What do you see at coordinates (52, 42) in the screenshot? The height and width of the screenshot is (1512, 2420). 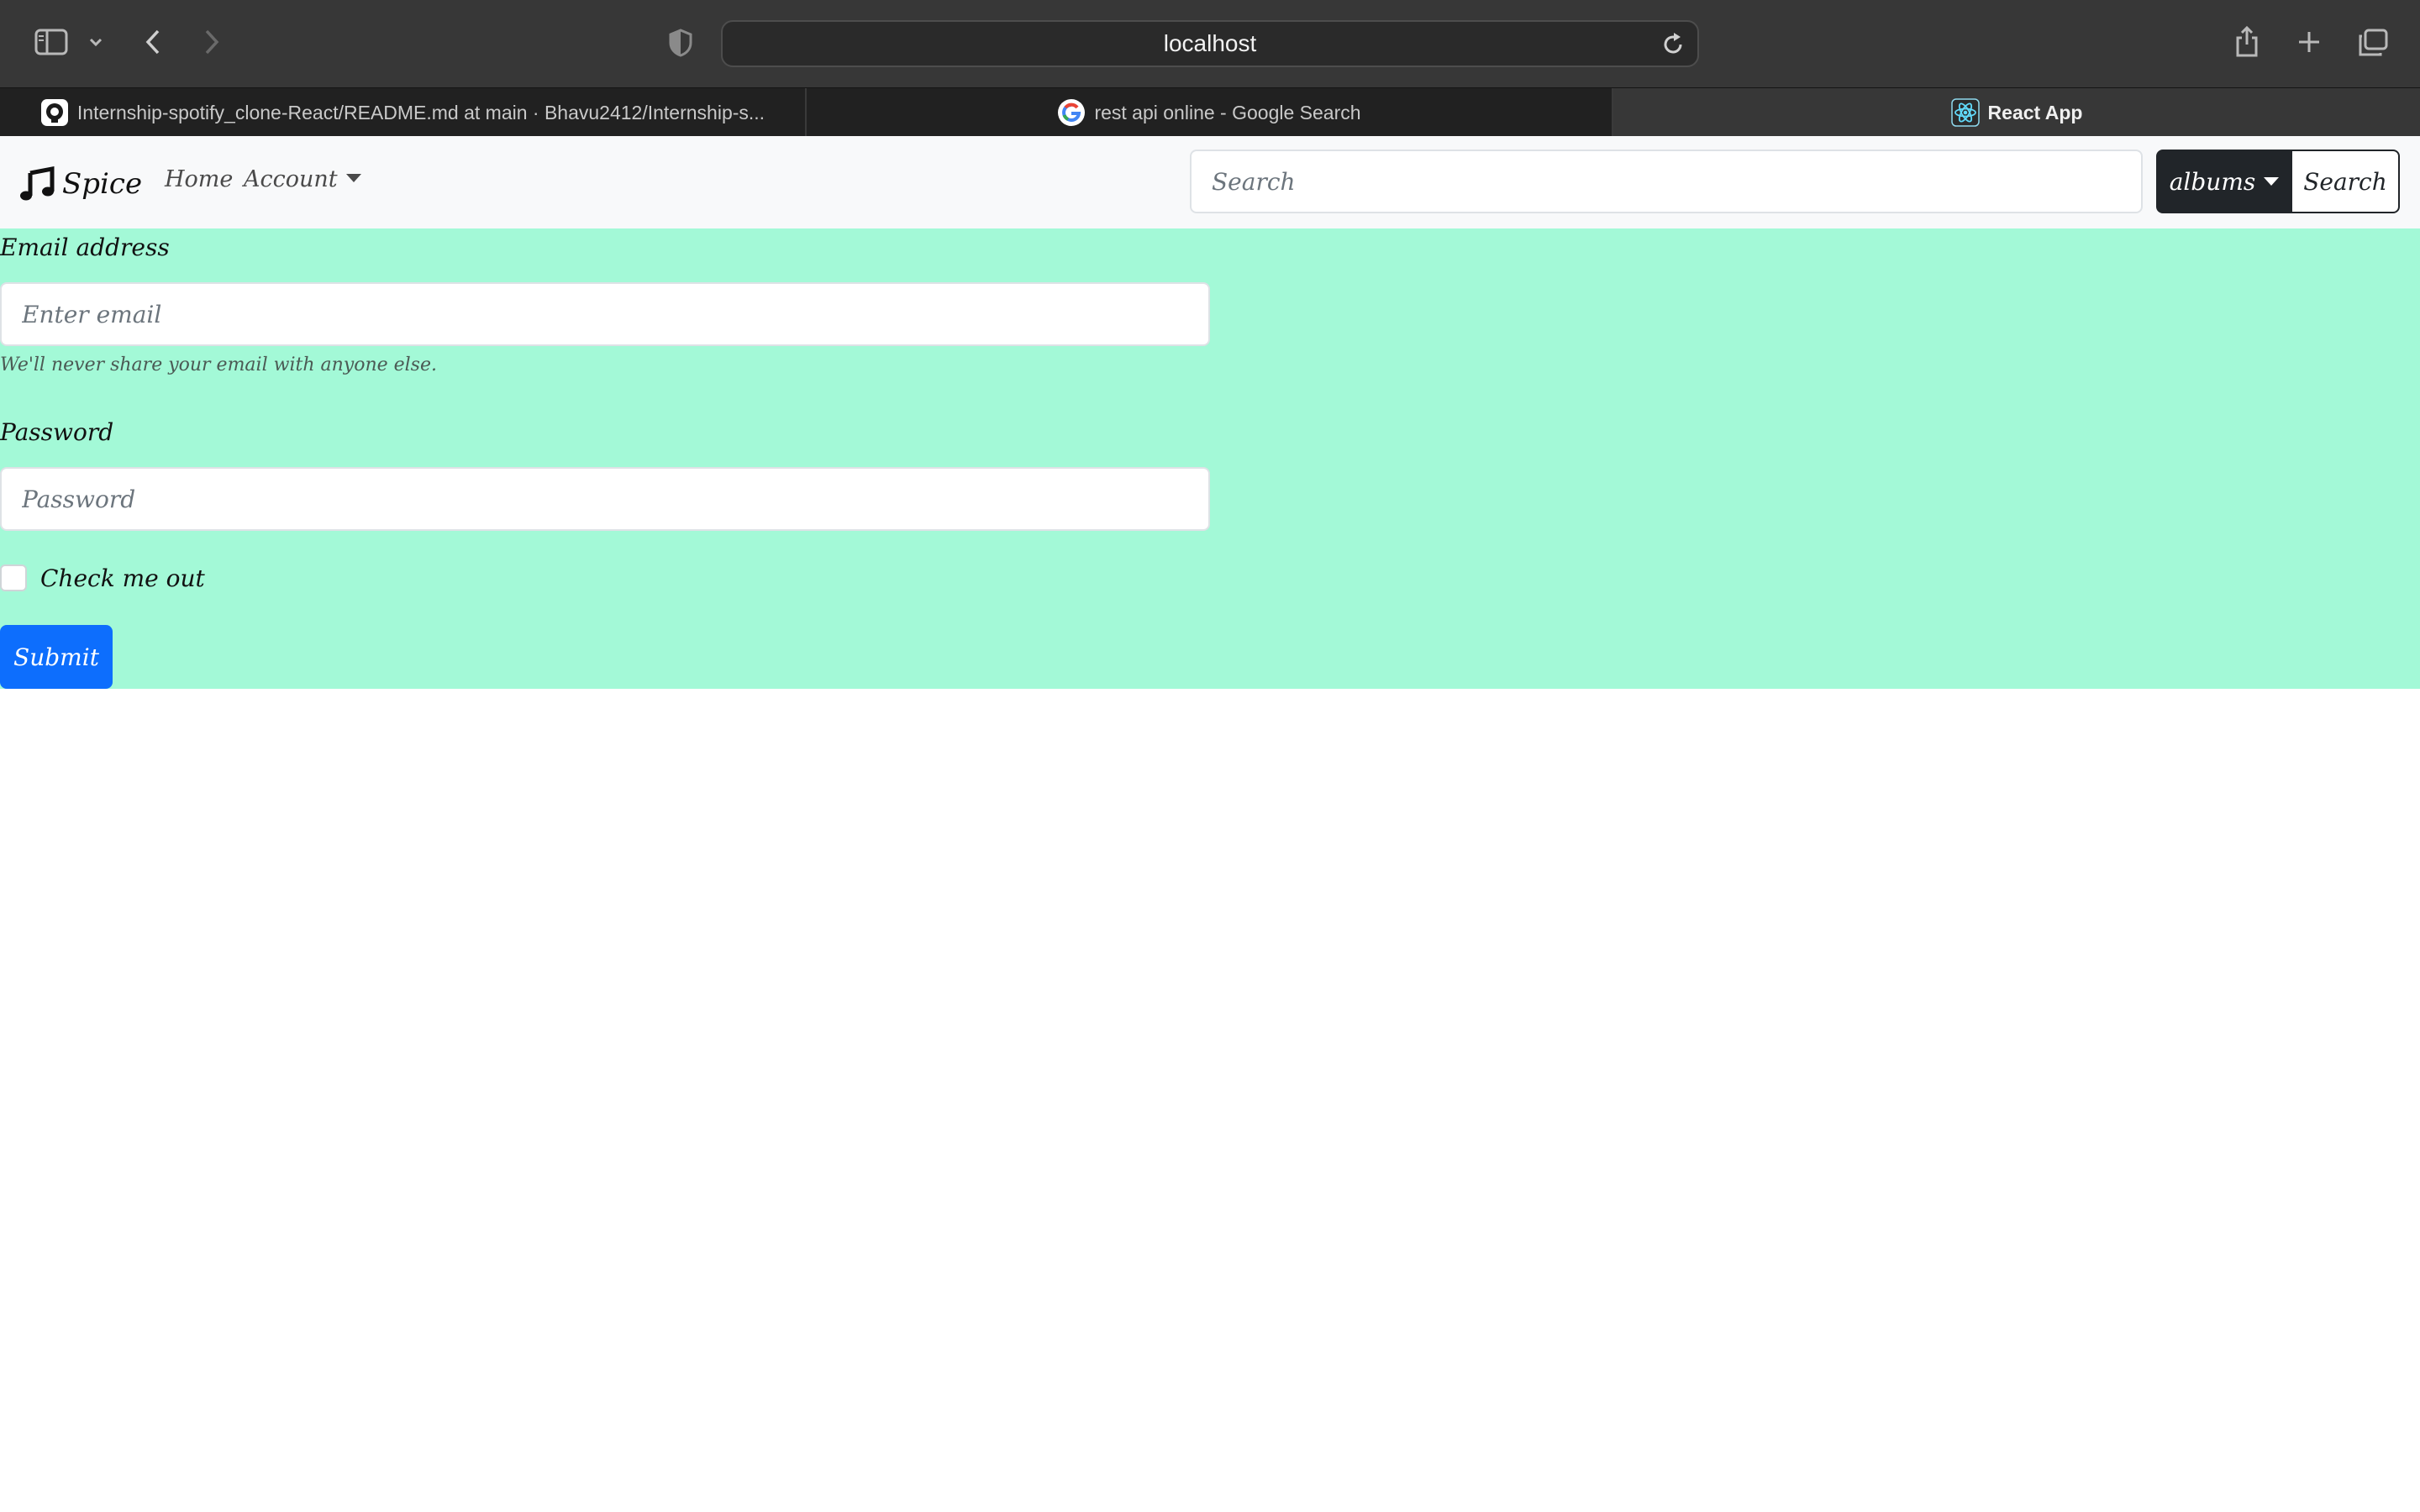 I see `sidebar-toggle-icon` at bounding box center [52, 42].